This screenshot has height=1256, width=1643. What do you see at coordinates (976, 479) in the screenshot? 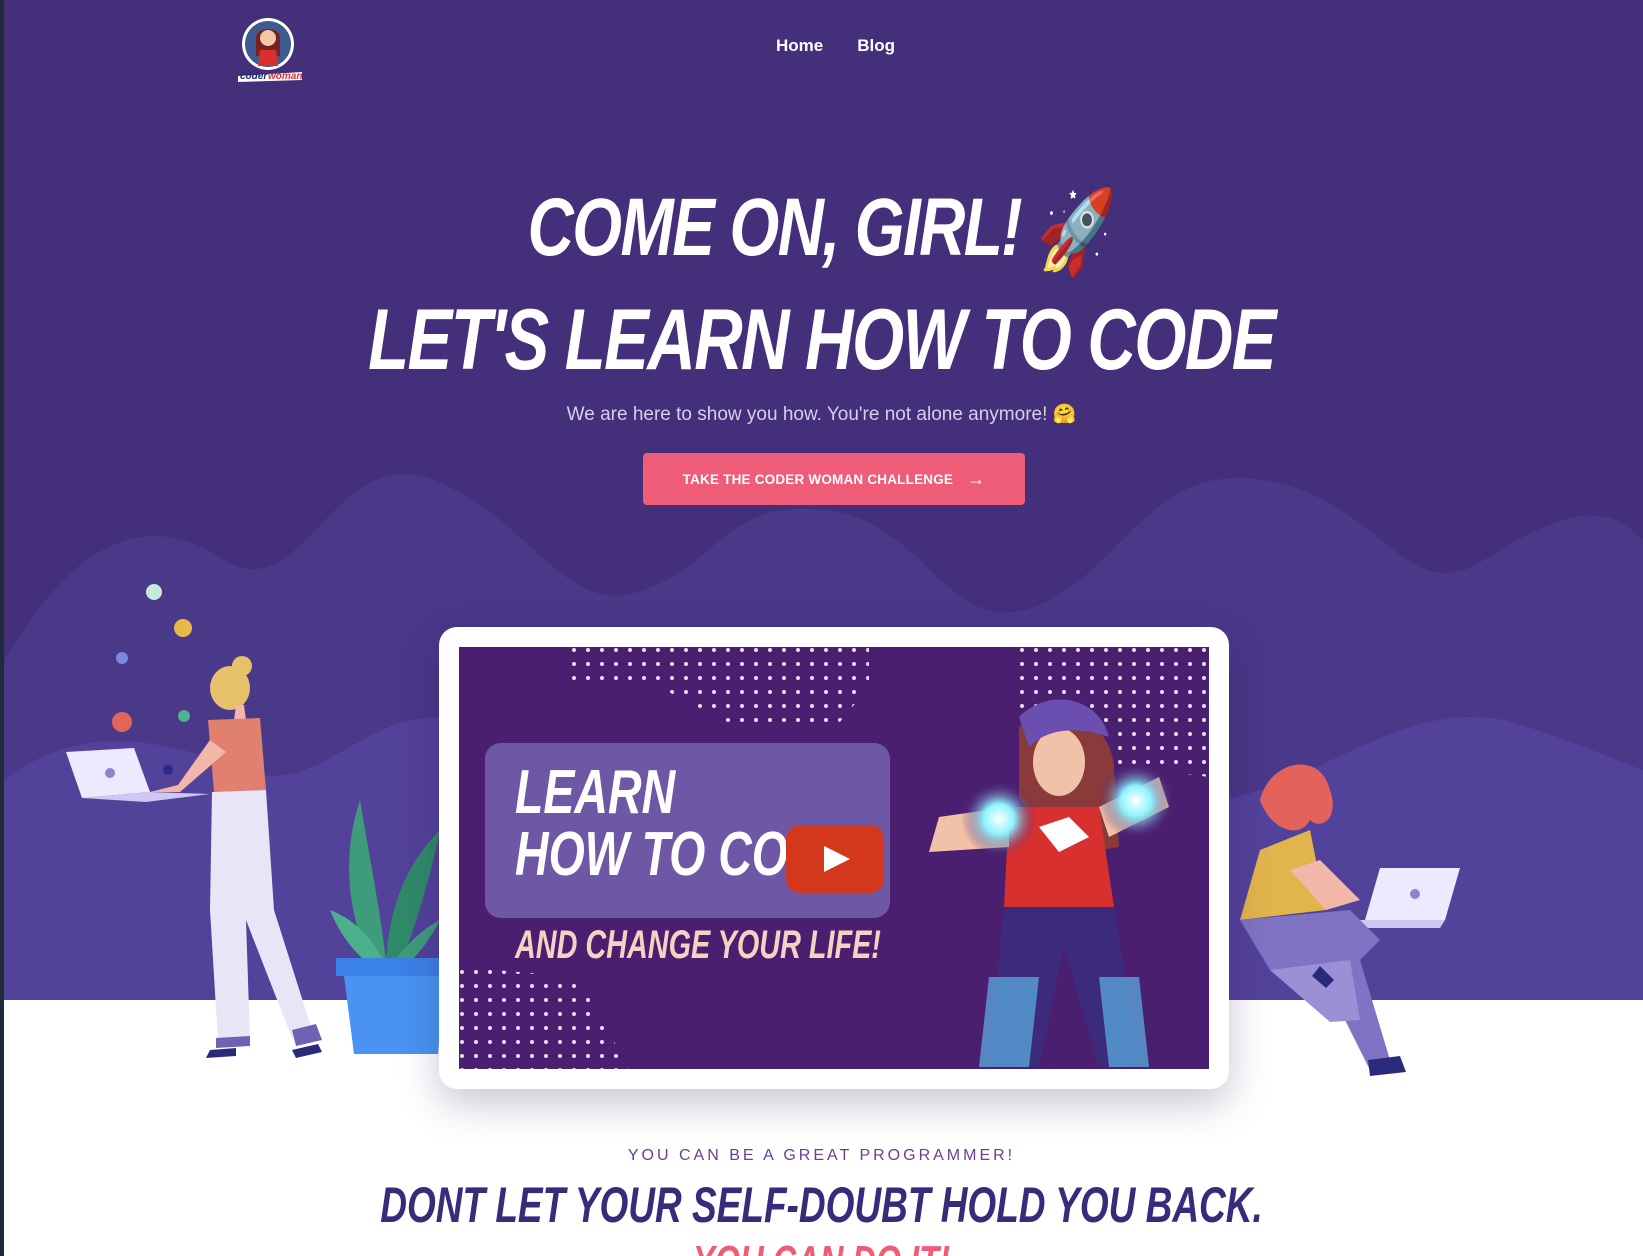
I see `arrow-right-icon: →` at bounding box center [976, 479].